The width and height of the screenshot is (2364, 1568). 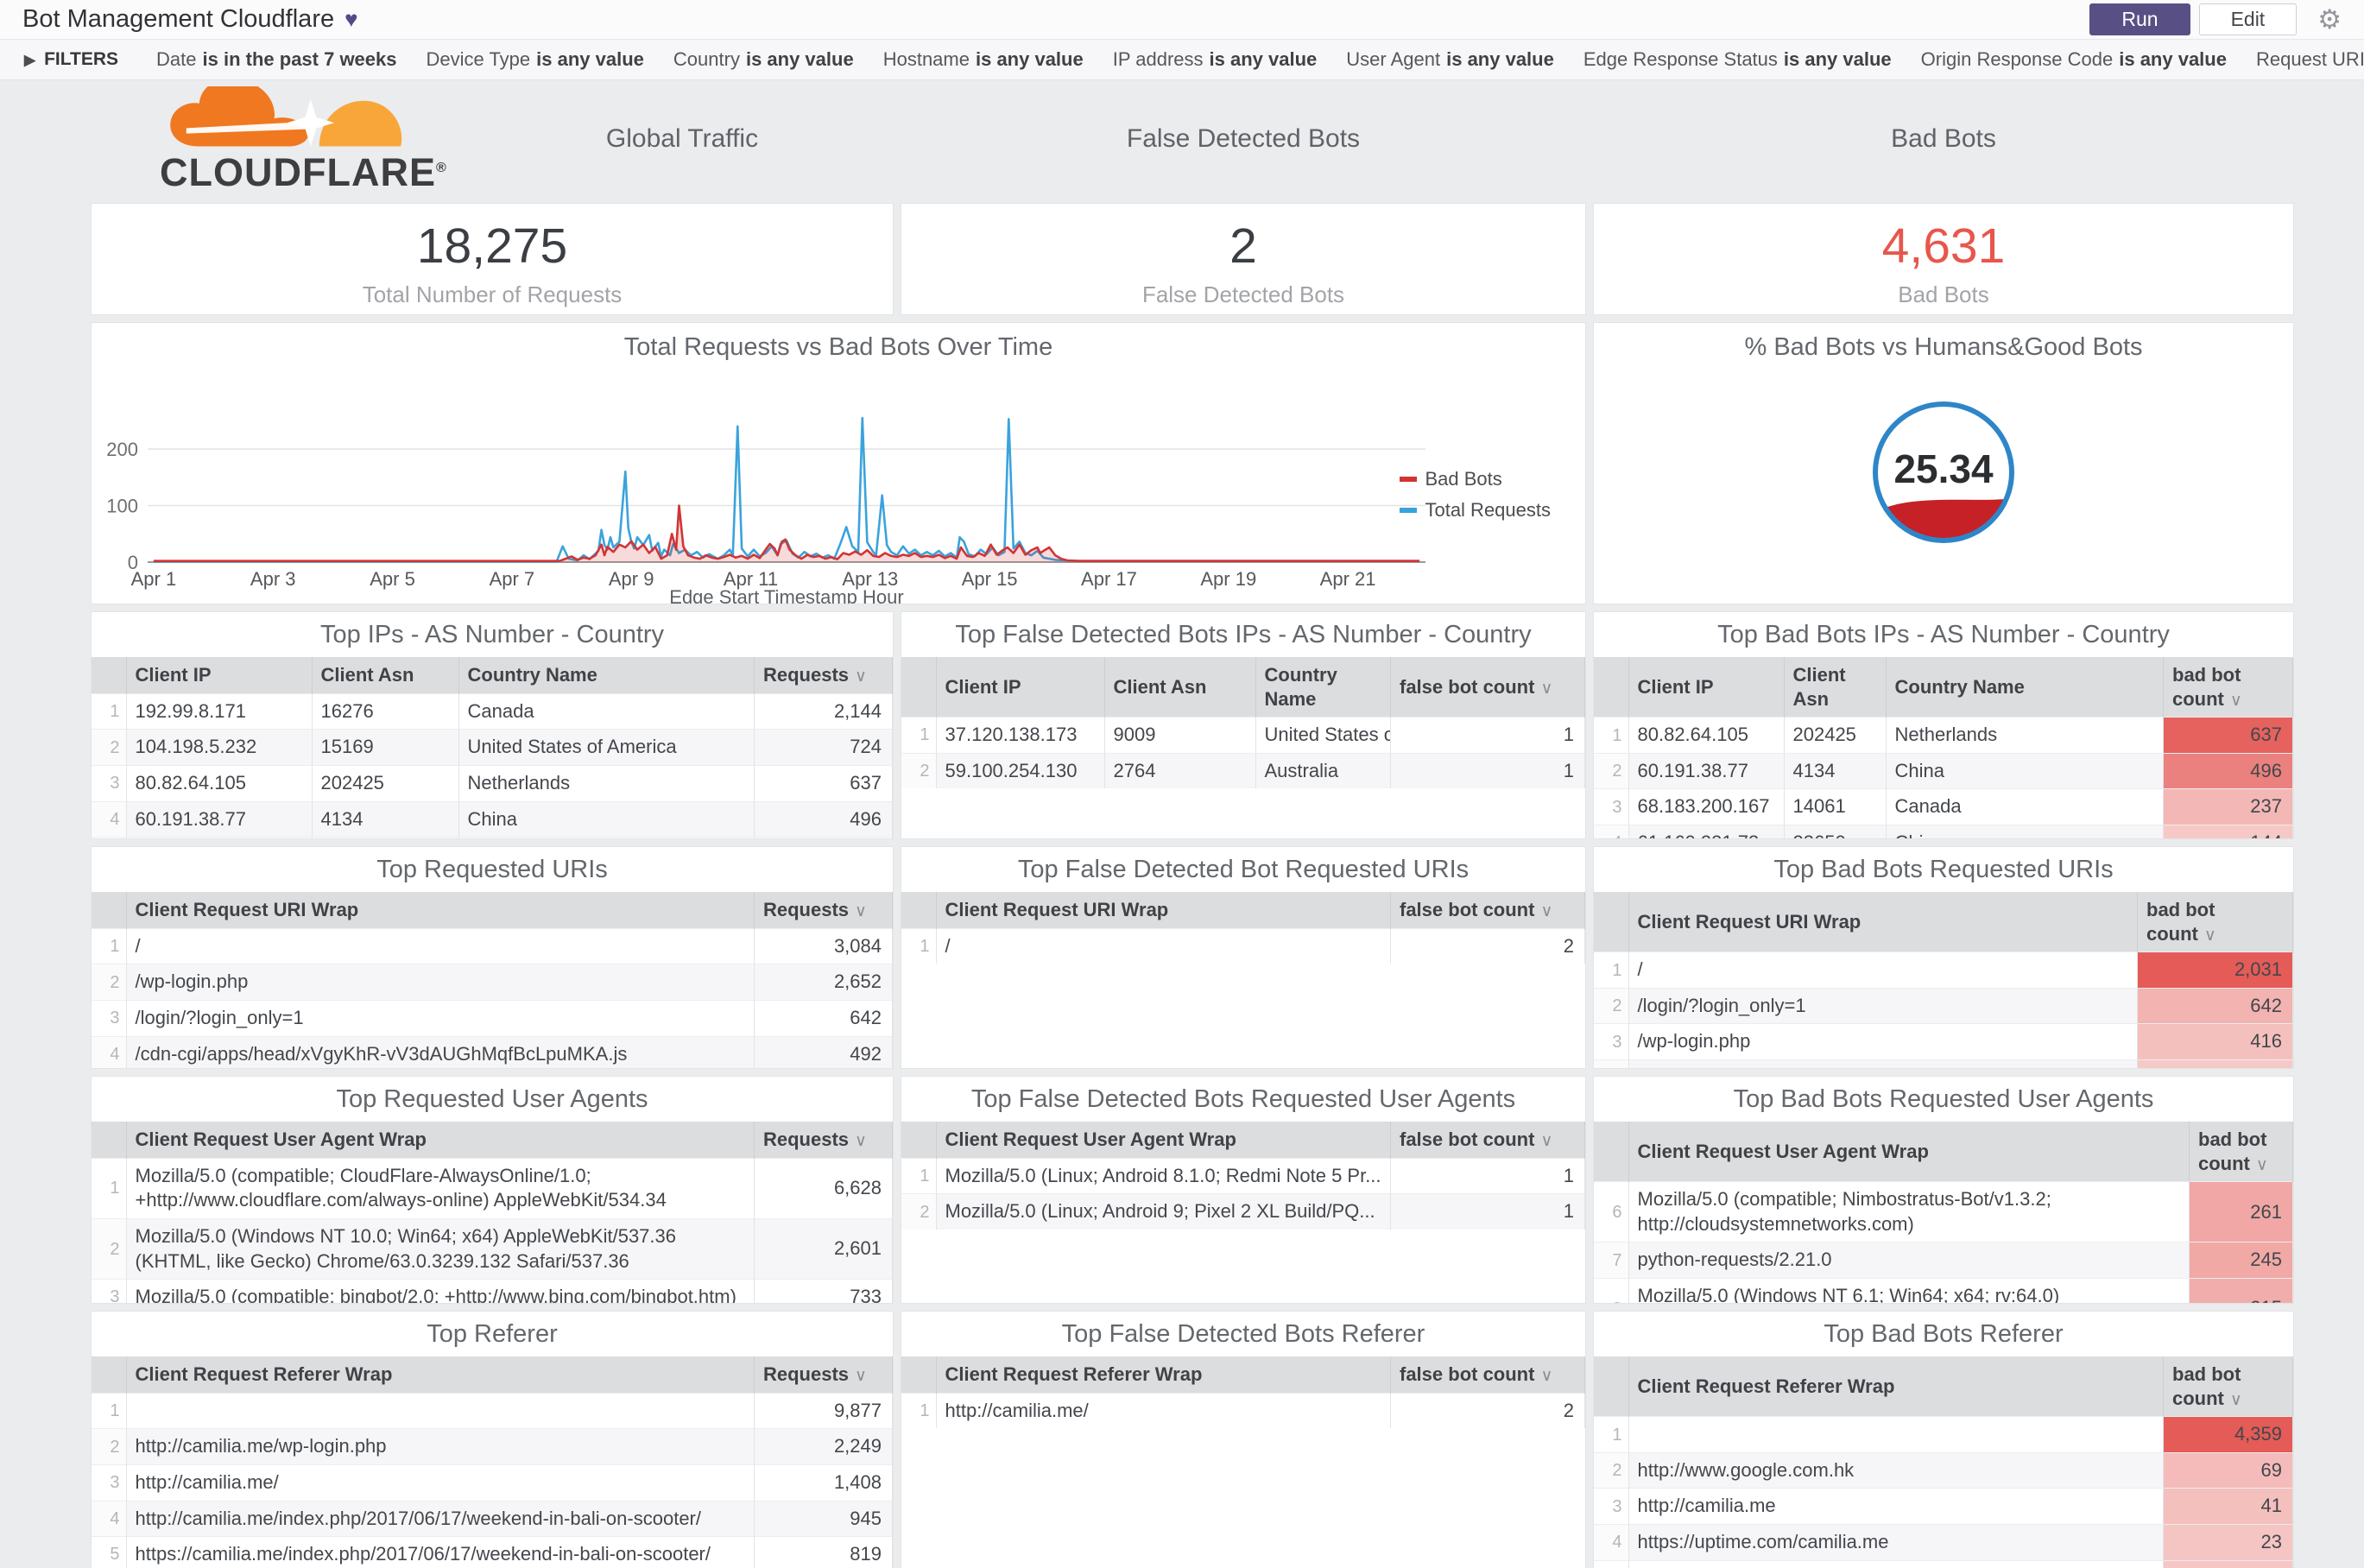 What do you see at coordinates (1475, 511) in the screenshot?
I see `legend-entry: Total Requests` at bounding box center [1475, 511].